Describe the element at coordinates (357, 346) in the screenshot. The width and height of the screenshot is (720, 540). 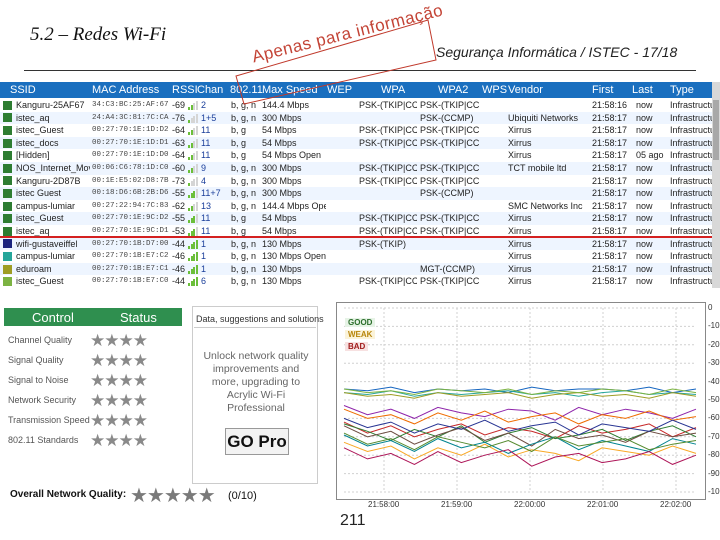
I see `legend-bad: BAD` at that location.